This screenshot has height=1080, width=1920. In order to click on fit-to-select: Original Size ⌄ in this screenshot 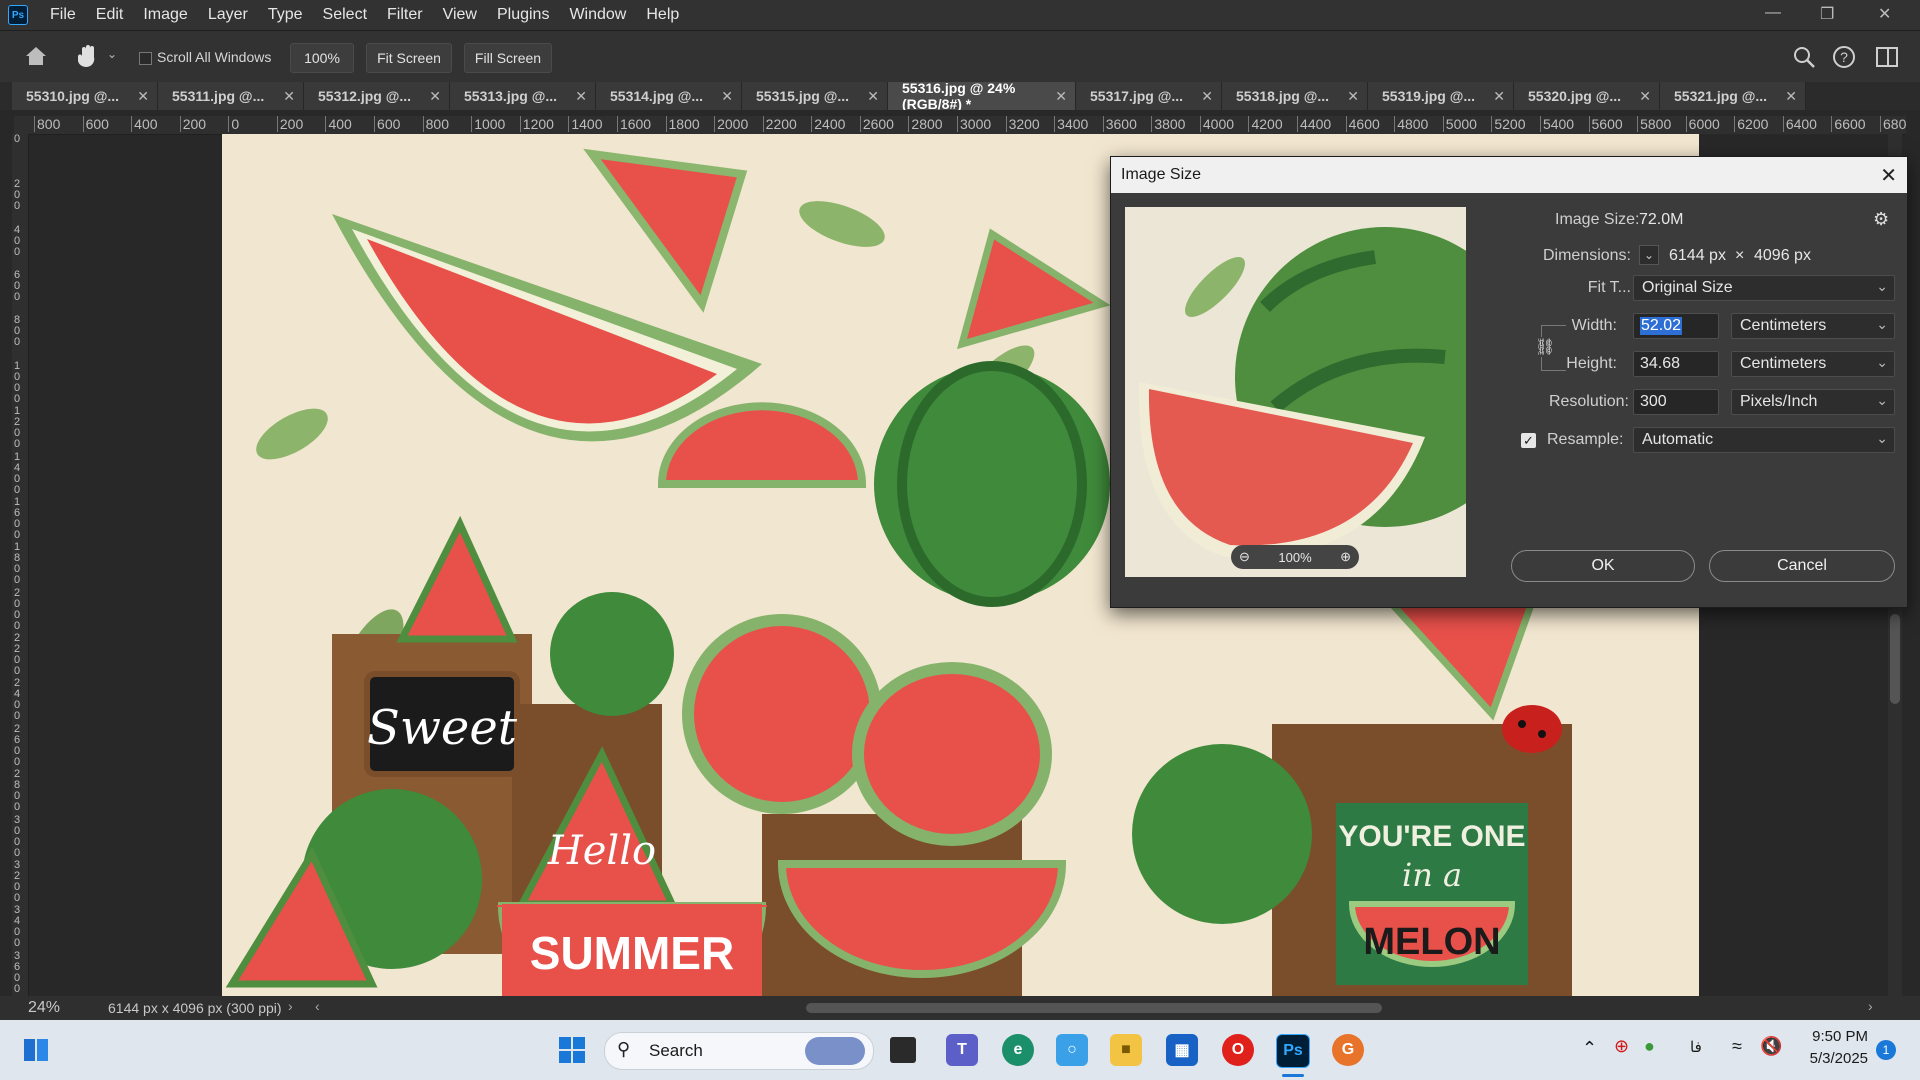, I will do `click(1764, 288)`.